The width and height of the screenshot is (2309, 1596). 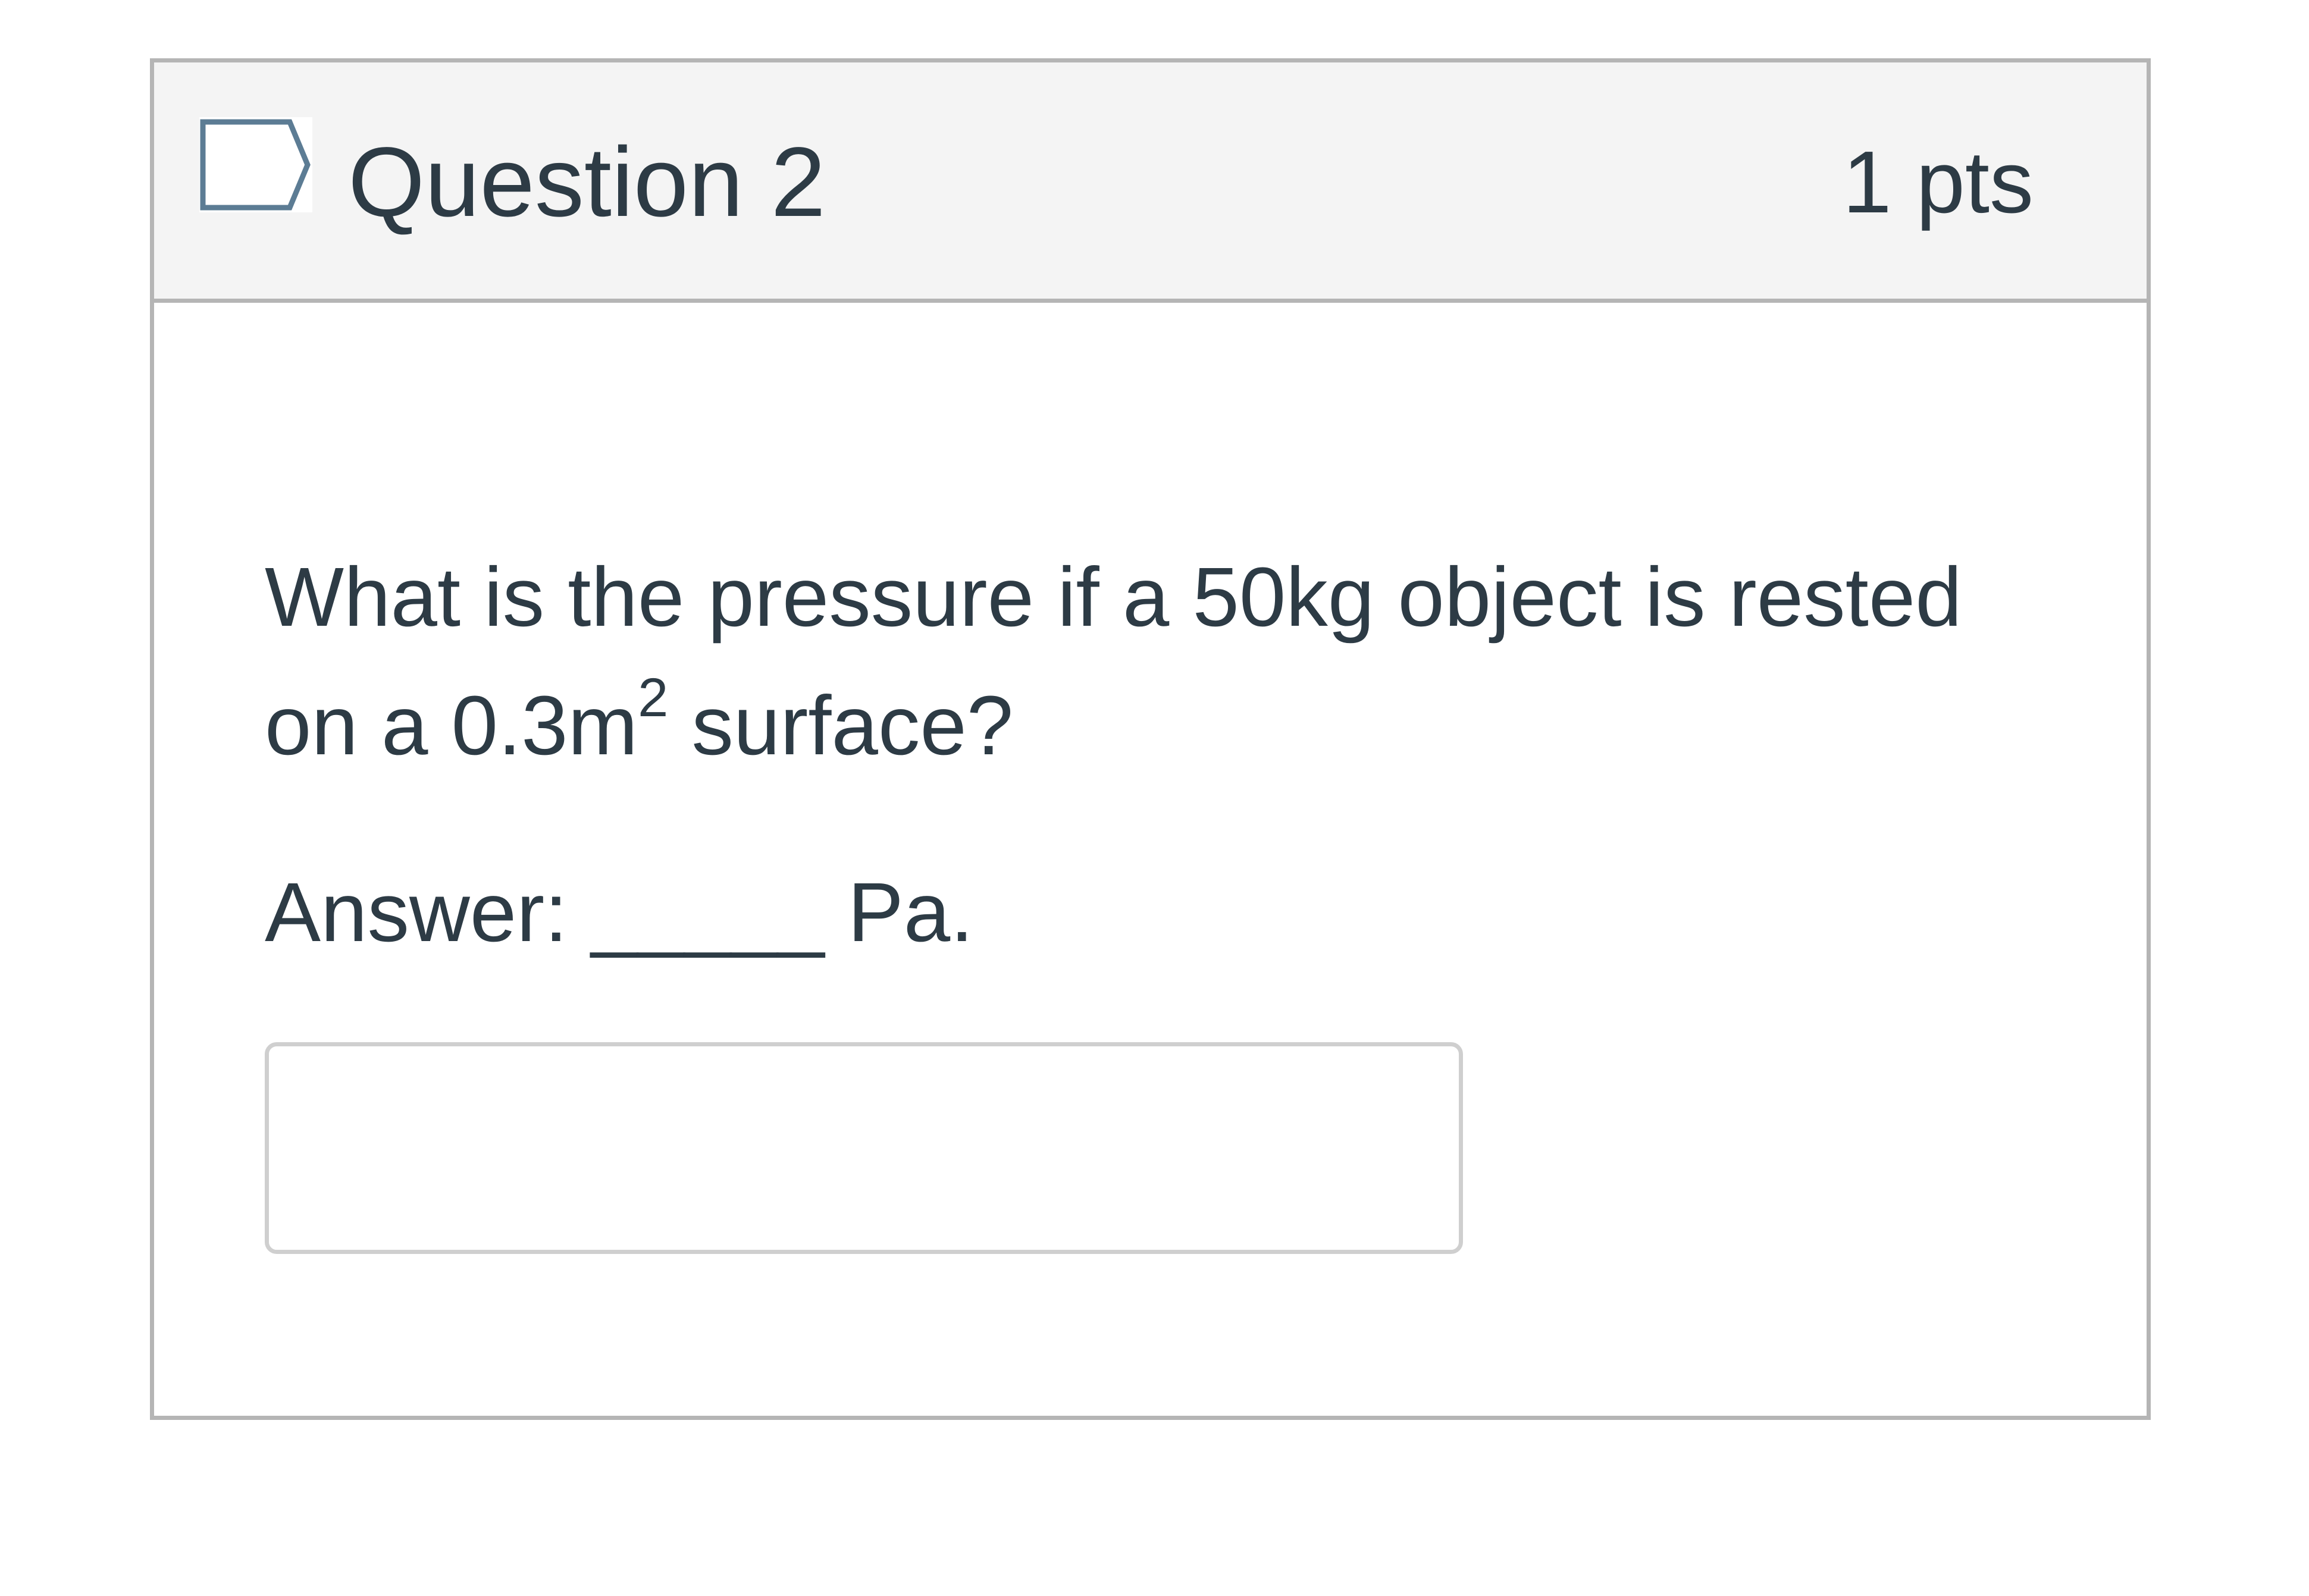 I want to click on question-points: 1 pts, so click(x=1938, y=182).